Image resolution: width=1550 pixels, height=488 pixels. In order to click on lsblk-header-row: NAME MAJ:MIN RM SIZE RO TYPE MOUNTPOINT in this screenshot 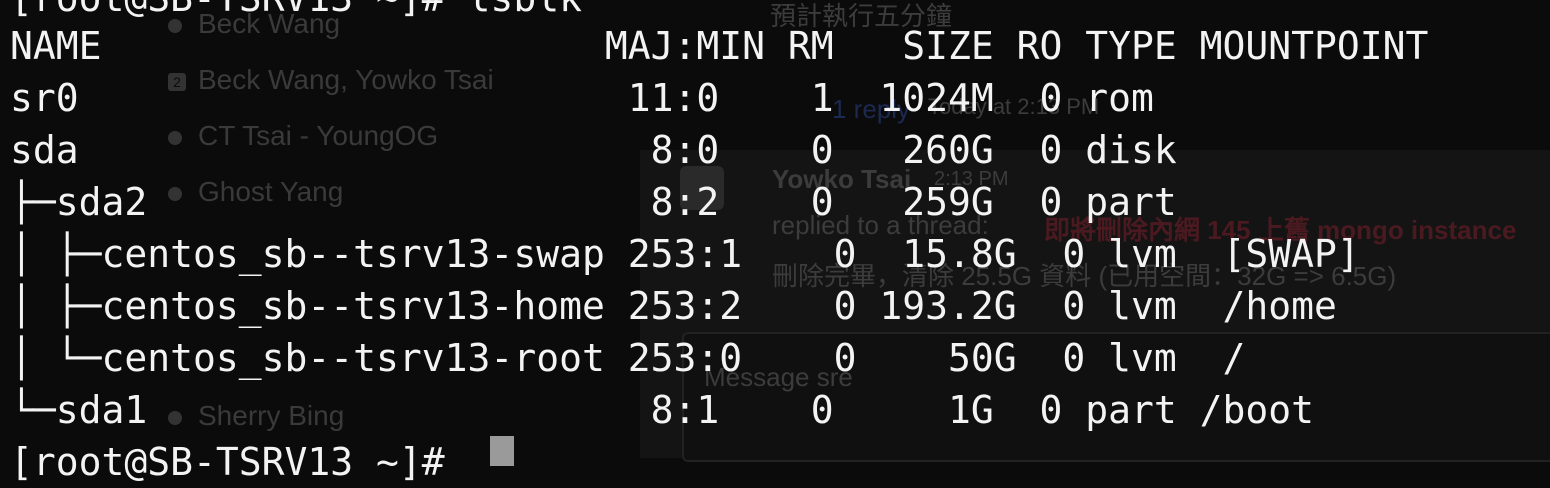, I will do `click(719, 46)`.